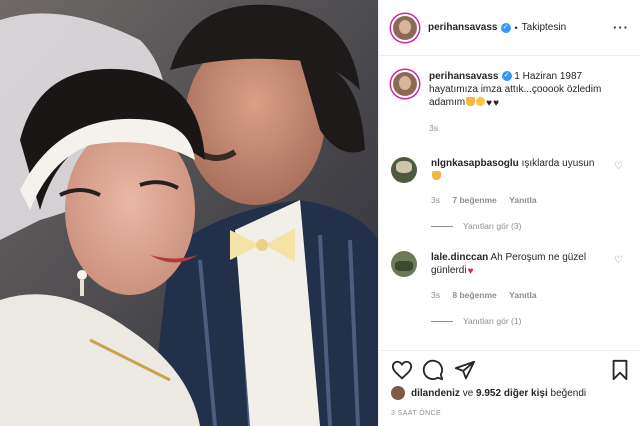 The image size is (640, 426). What do you see at coordinates (621, 27) in the screenshot?
I see `more-options-icon: ···` at bounding box center [621, 27].